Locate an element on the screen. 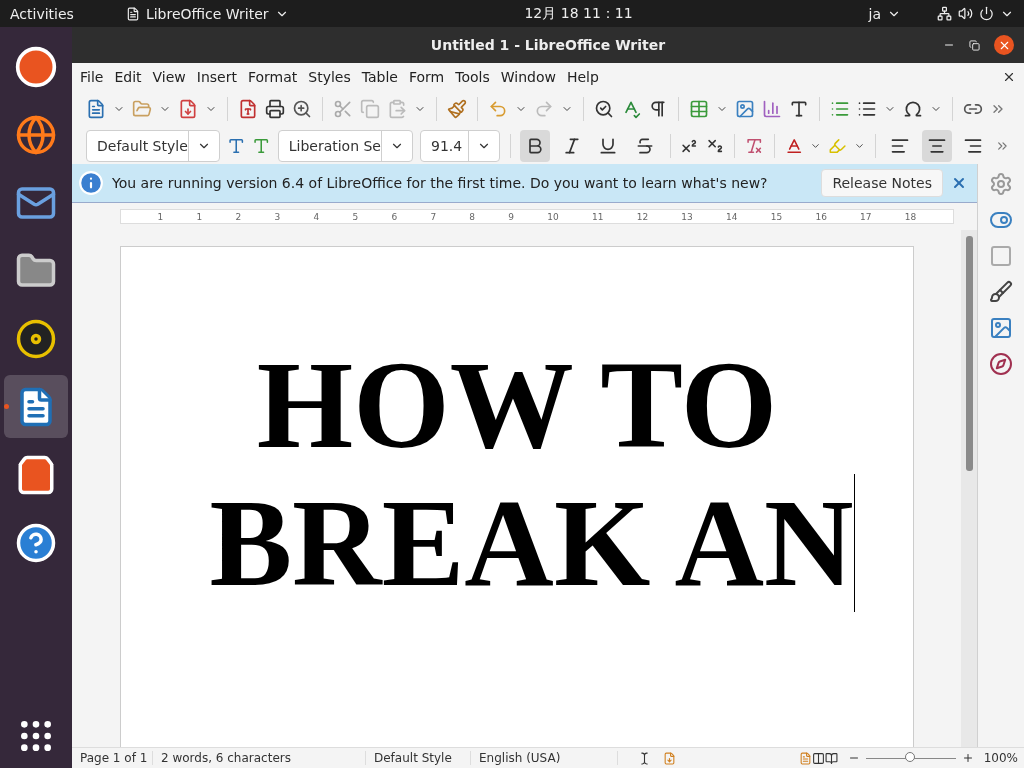 The image size is (1024, 768). close-icon is located at coordinates (959, 183).